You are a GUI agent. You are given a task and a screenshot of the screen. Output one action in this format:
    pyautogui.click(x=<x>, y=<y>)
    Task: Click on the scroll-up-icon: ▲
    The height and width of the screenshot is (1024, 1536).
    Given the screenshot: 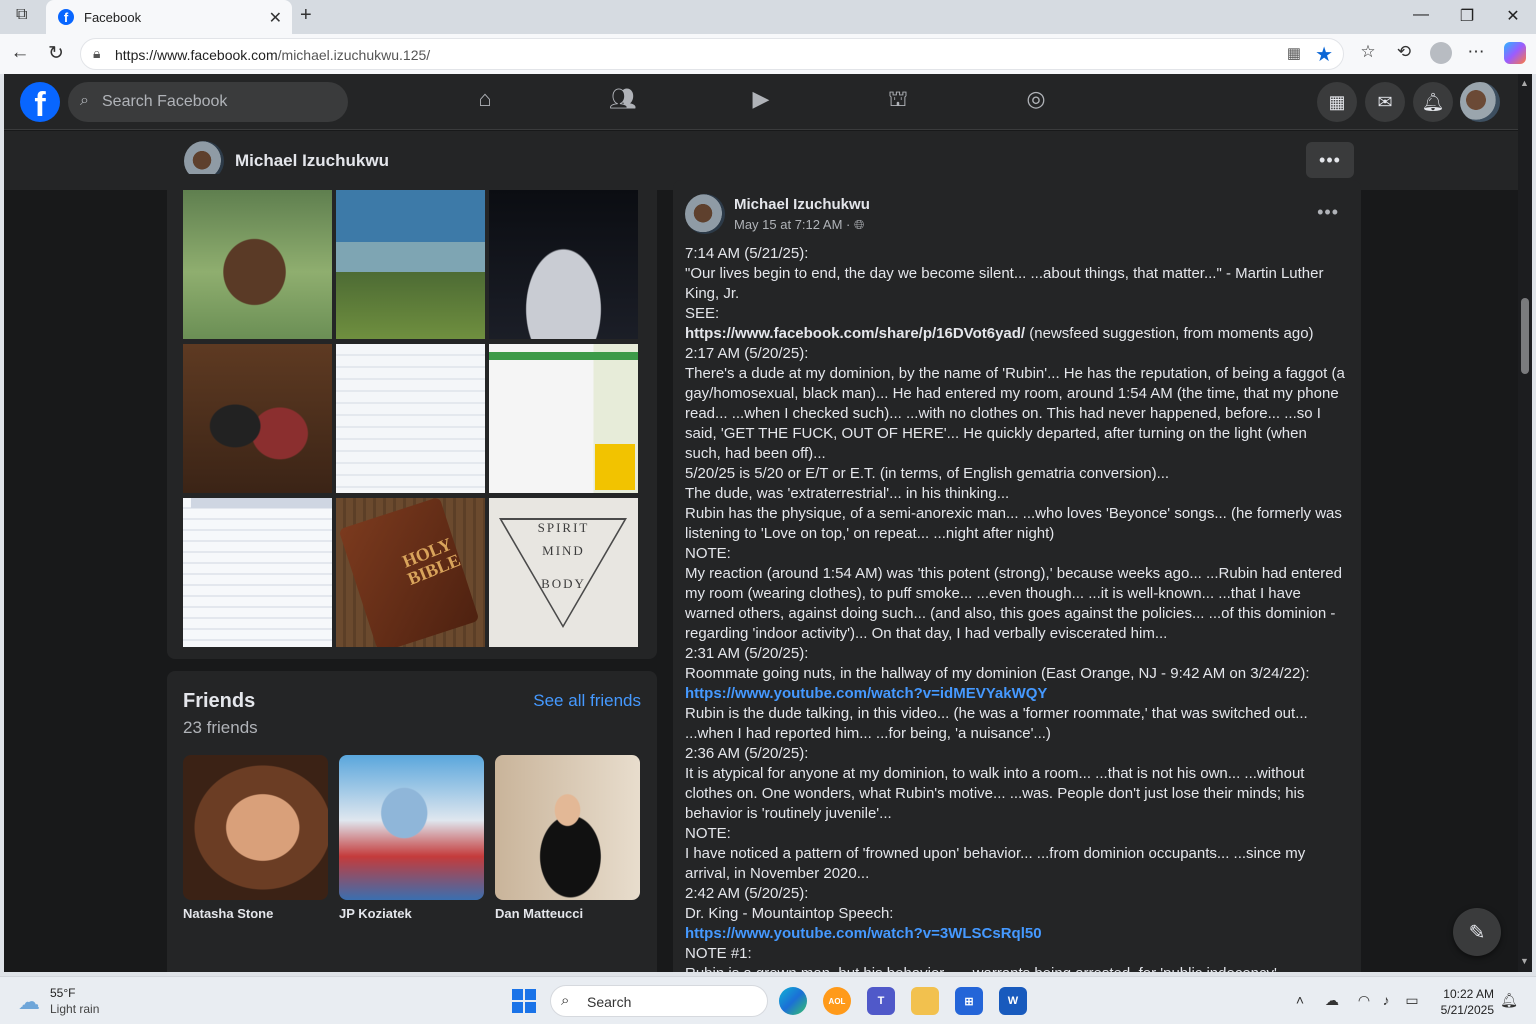 What is the action you would take?
    pyautogui.click(x=1524, y=83)
    